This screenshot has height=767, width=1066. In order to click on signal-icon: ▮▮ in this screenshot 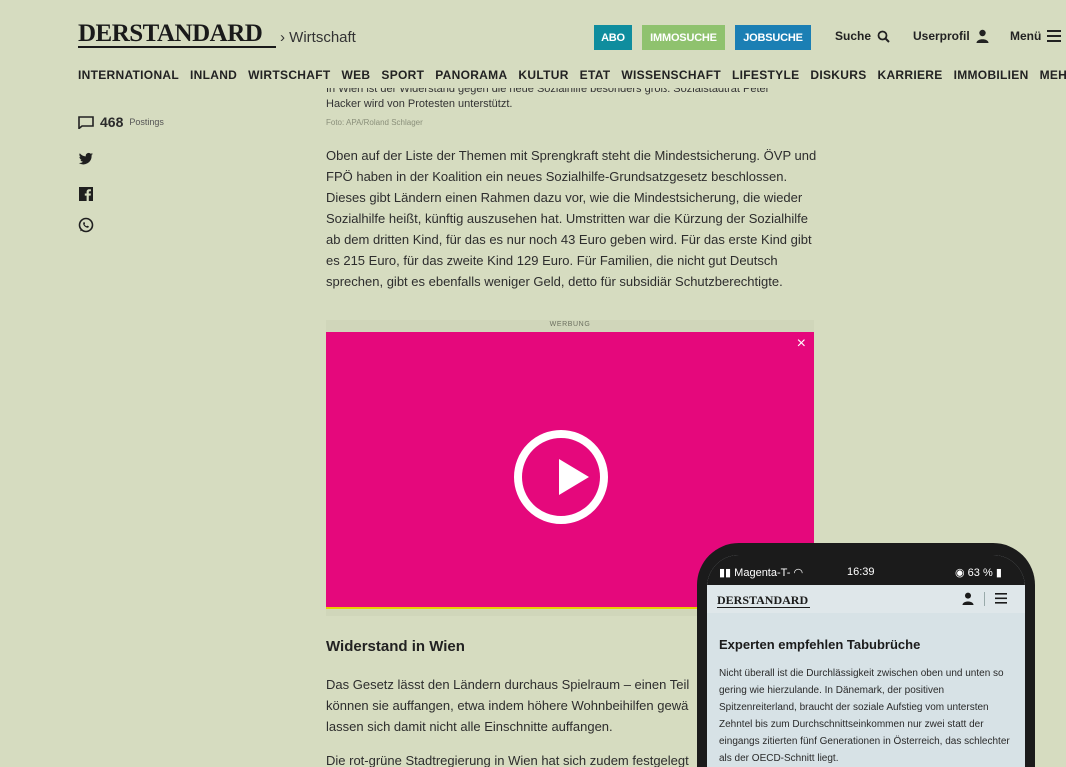, I will do `click(725, 573)`.